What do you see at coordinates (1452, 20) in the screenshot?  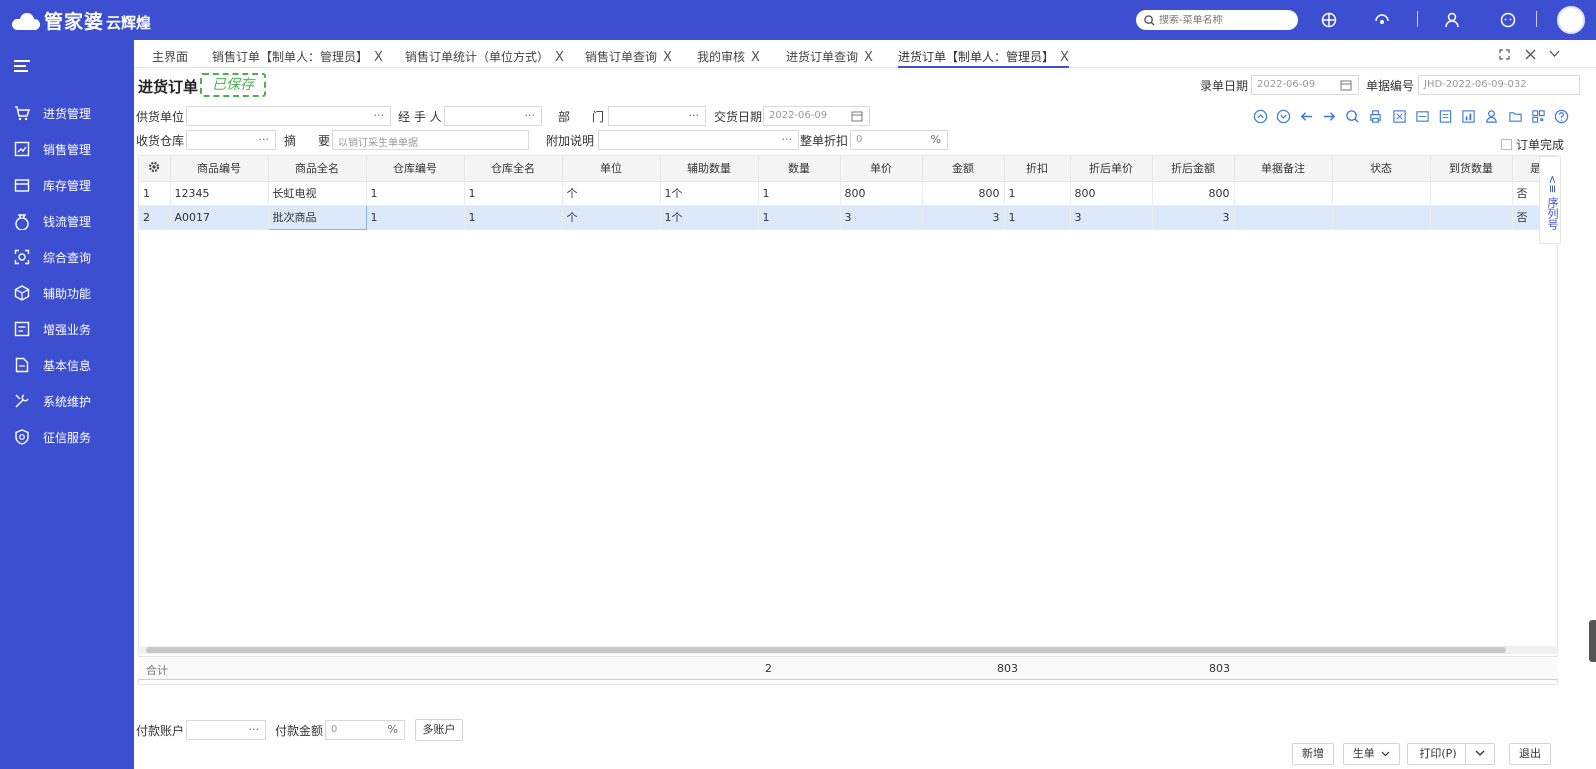 I see `user-icon` at bounding box center [1452, 20].